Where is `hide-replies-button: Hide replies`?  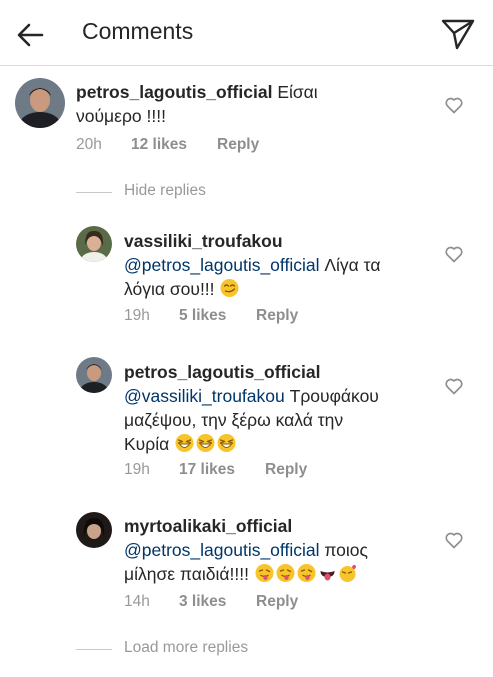
hide-replies-button: Hide replies is located at coordinates (156, 192).